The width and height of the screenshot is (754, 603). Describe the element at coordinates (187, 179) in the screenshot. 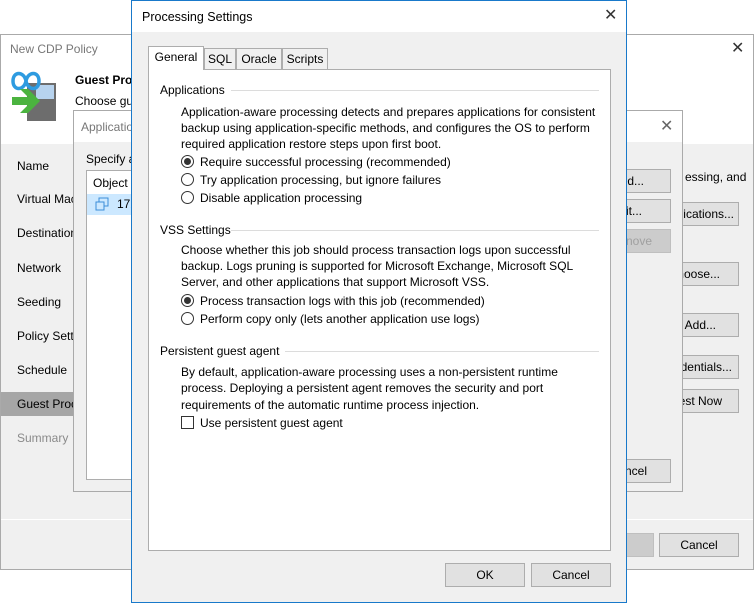

I see `try-processing-radio` at that location.